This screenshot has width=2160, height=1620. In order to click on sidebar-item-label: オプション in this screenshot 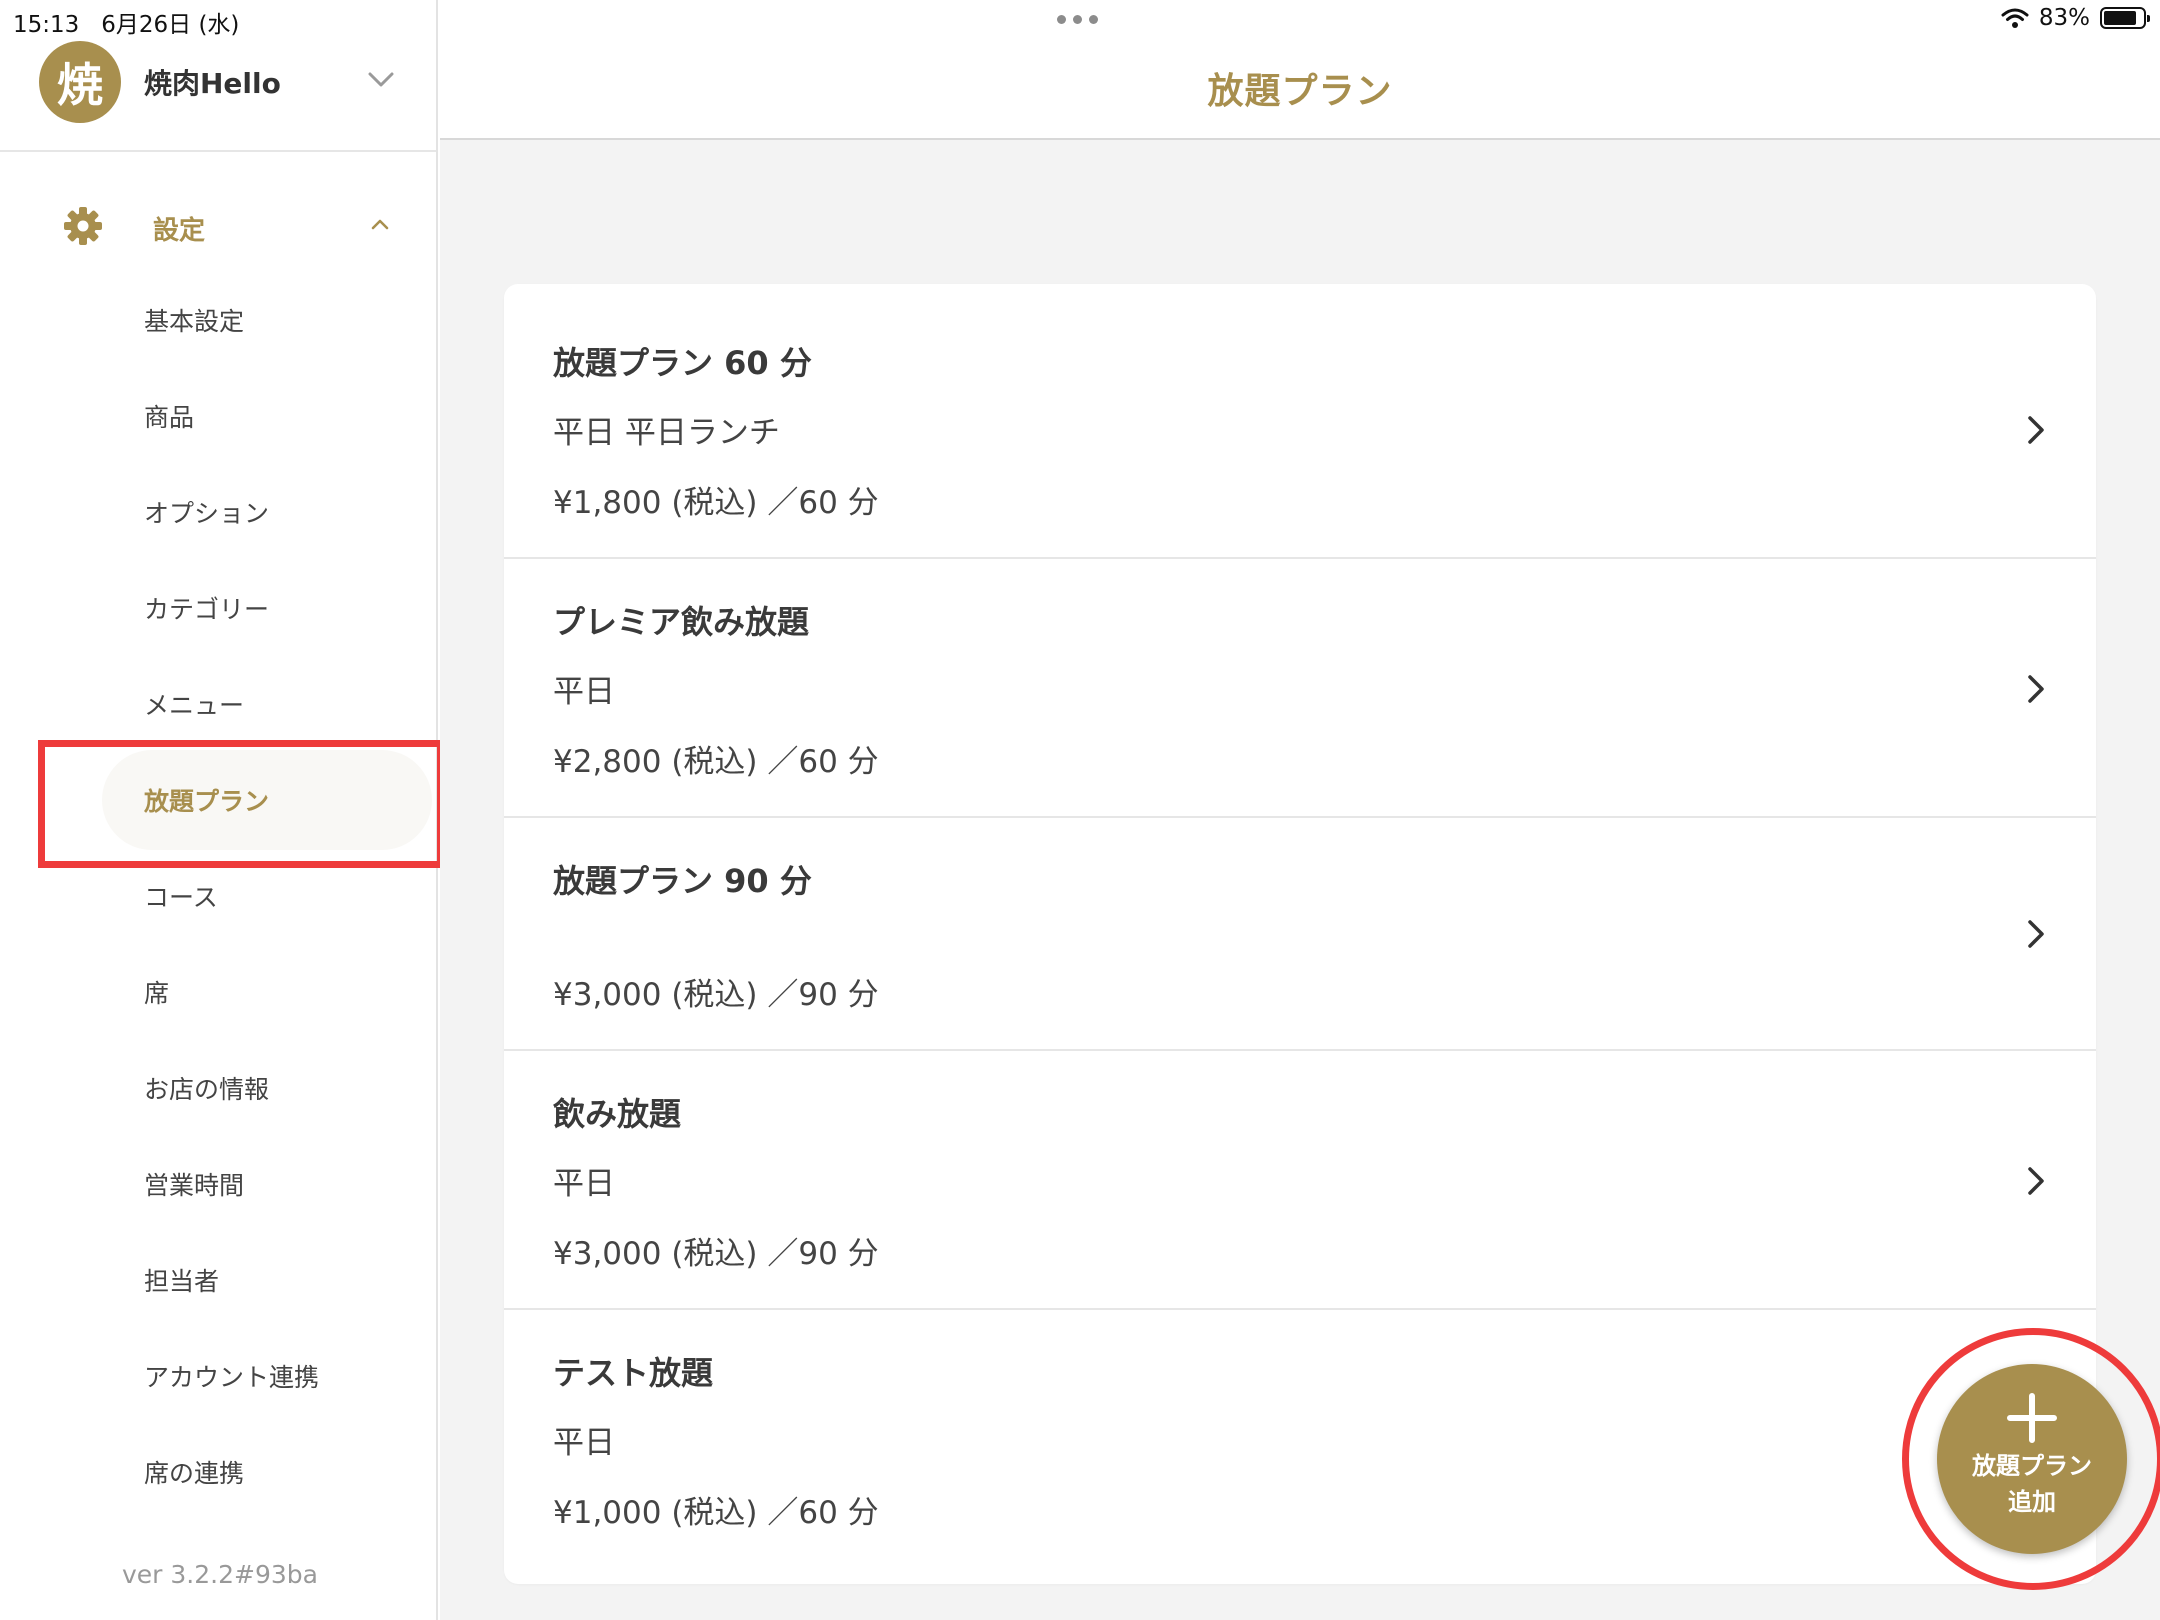, I will do `click(207, 513)`.